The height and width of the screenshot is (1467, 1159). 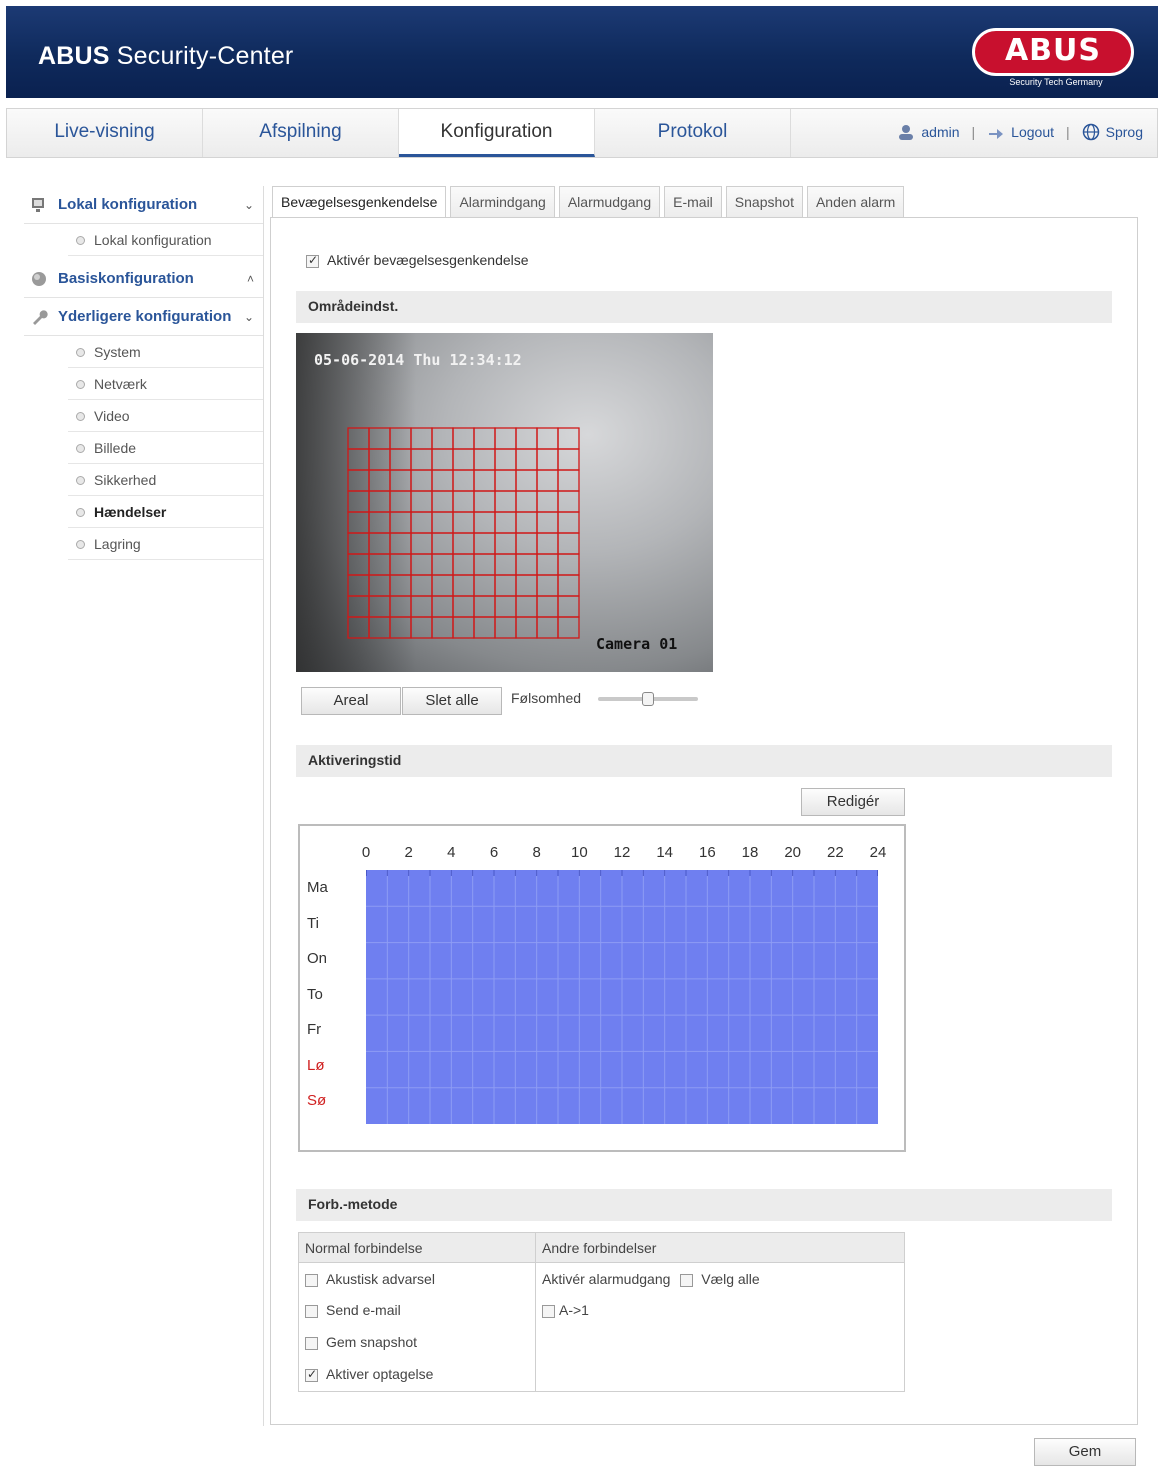 I want to click on tab-other-alarm: Anden alarm, so click(x=855, y=202).